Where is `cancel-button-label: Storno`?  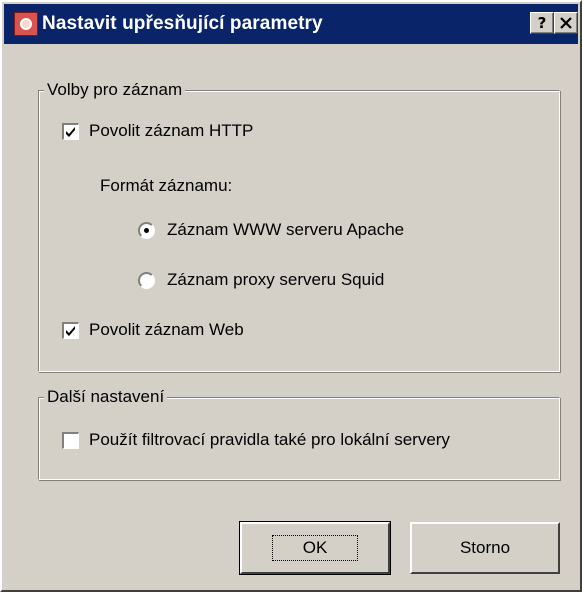
cancel-button-label: Storno is located at coordinates (485, 547).